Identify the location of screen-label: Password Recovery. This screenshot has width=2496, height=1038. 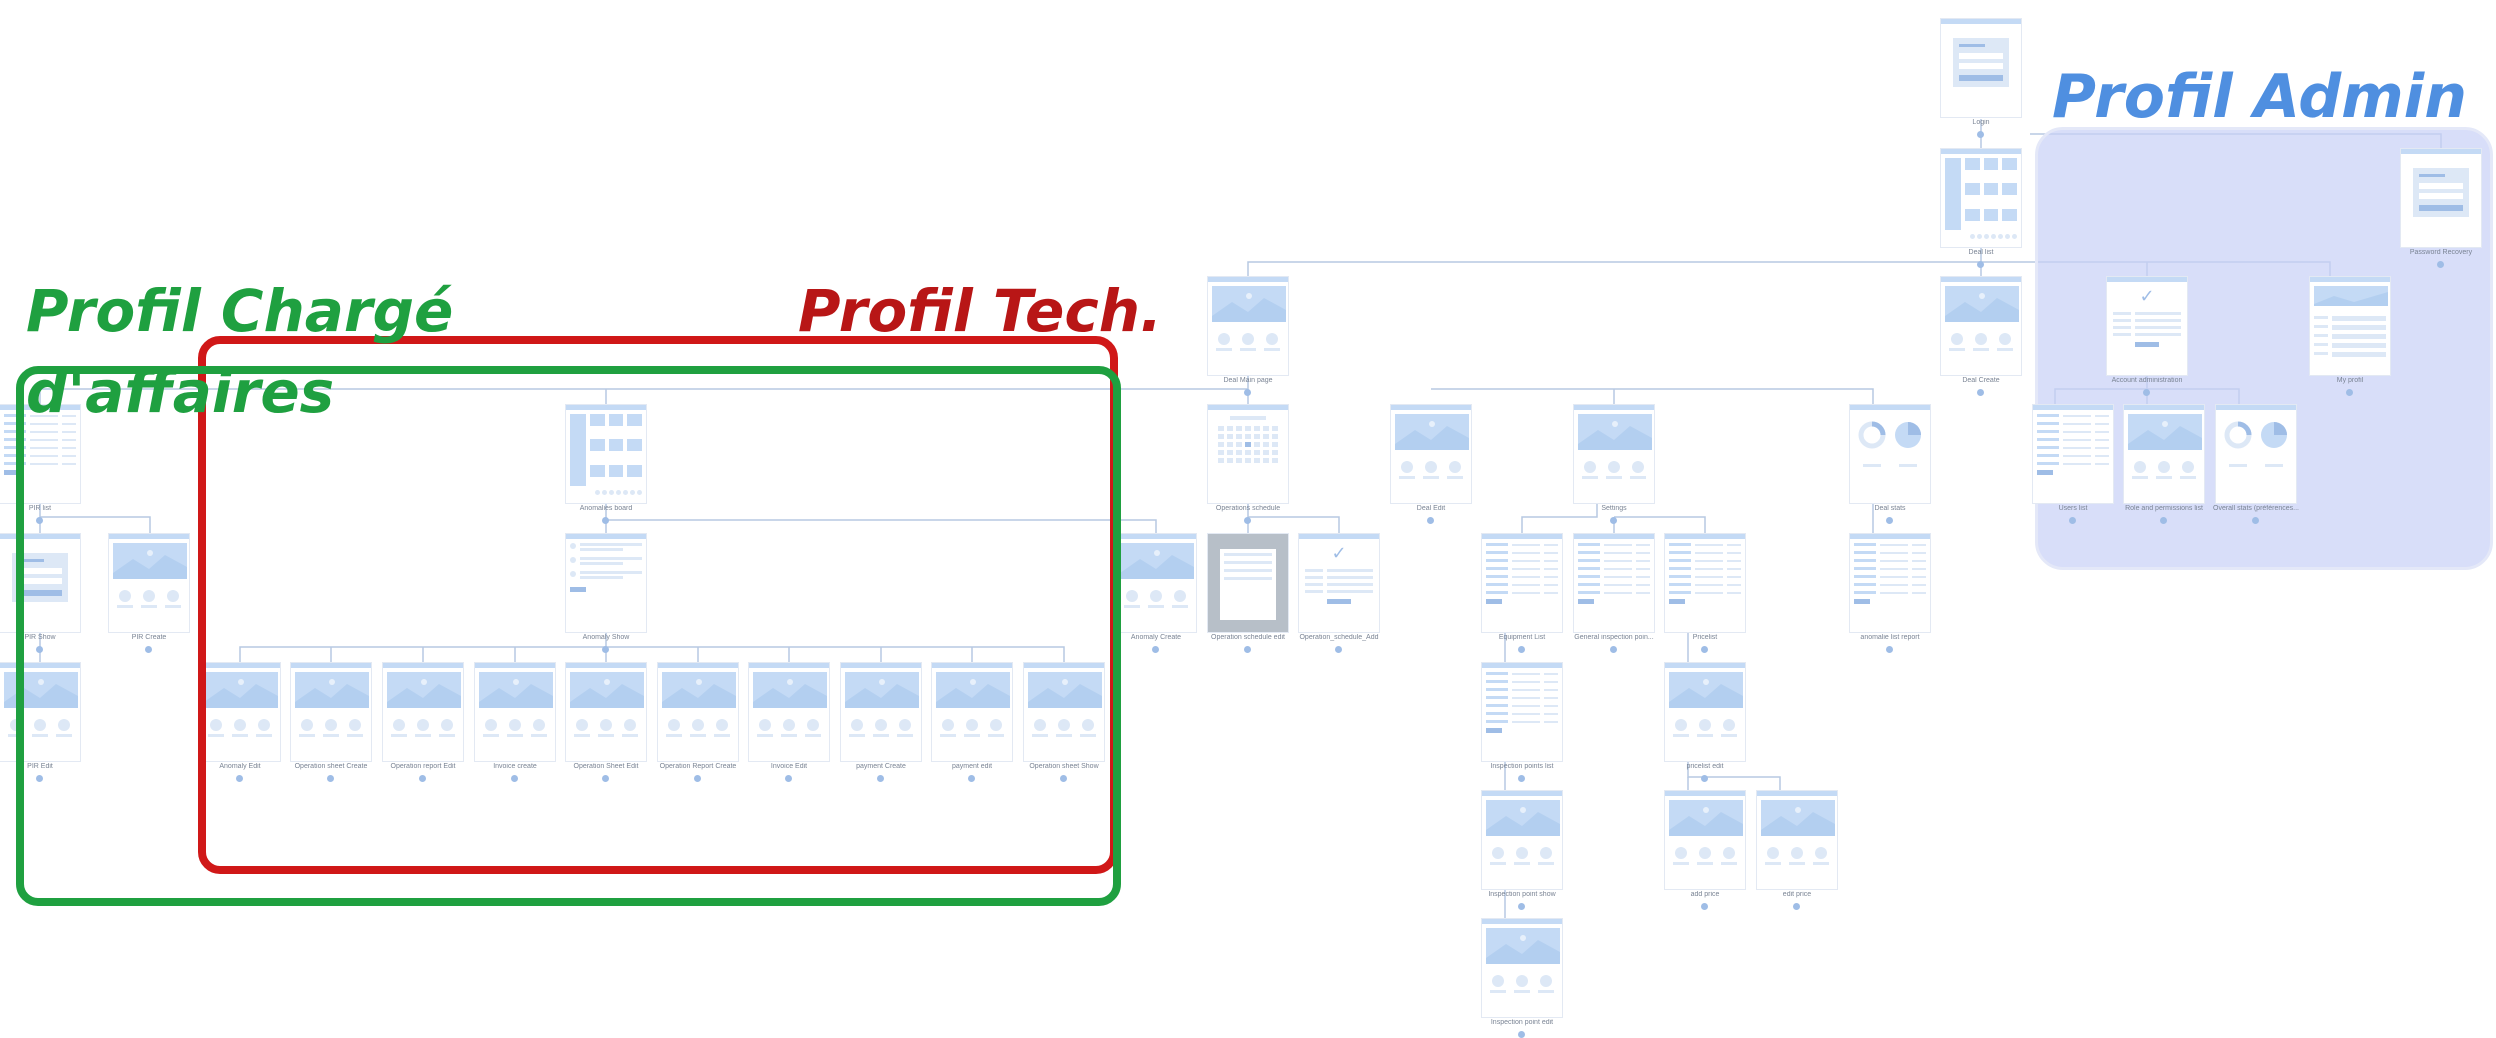
(2441, 252).